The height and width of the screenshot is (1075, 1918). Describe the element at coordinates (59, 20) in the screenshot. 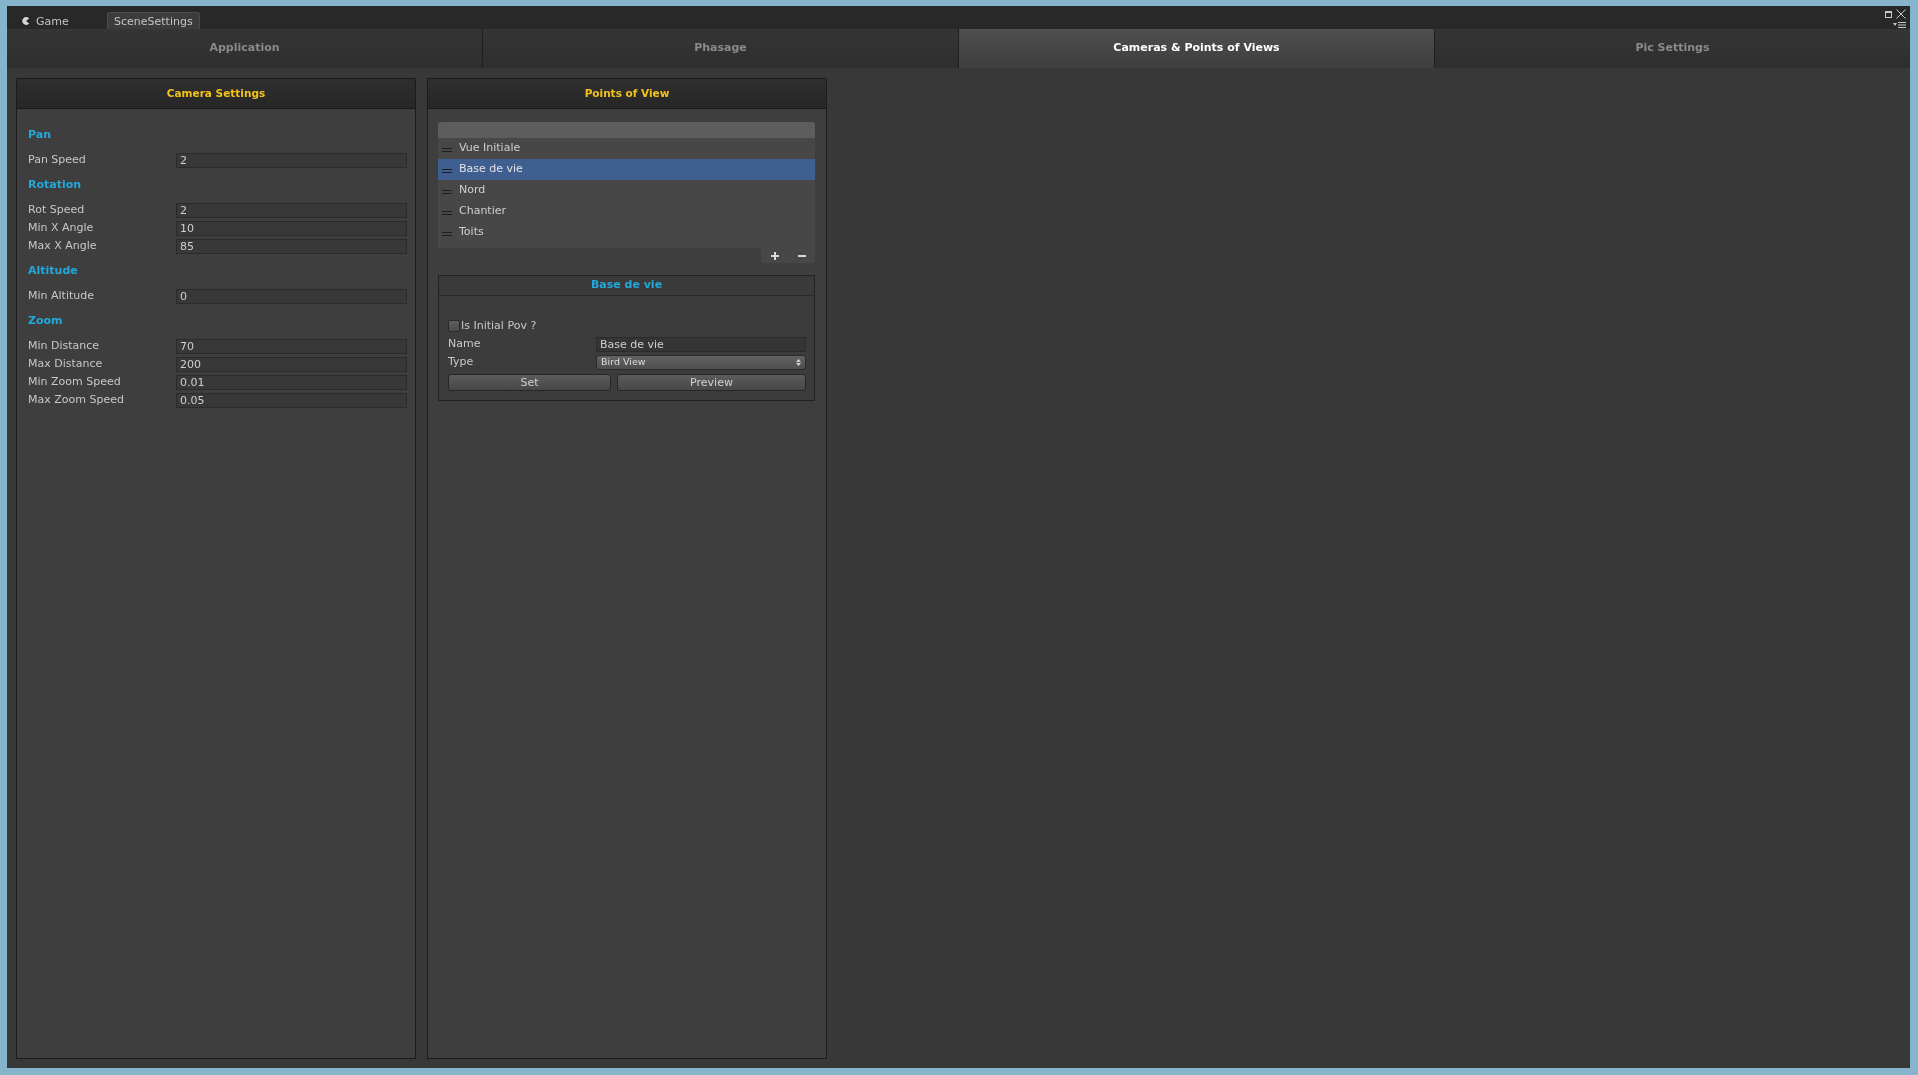

I see `editor-tab: Game` at that location.